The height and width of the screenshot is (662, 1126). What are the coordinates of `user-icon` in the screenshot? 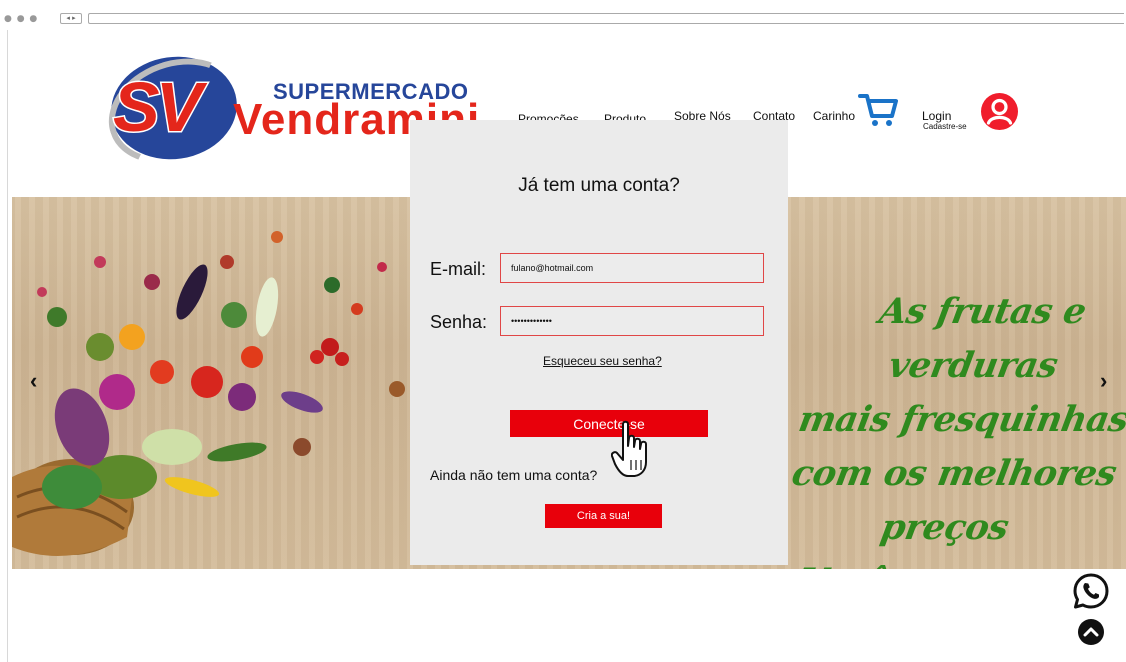 It's located at (999, 111).